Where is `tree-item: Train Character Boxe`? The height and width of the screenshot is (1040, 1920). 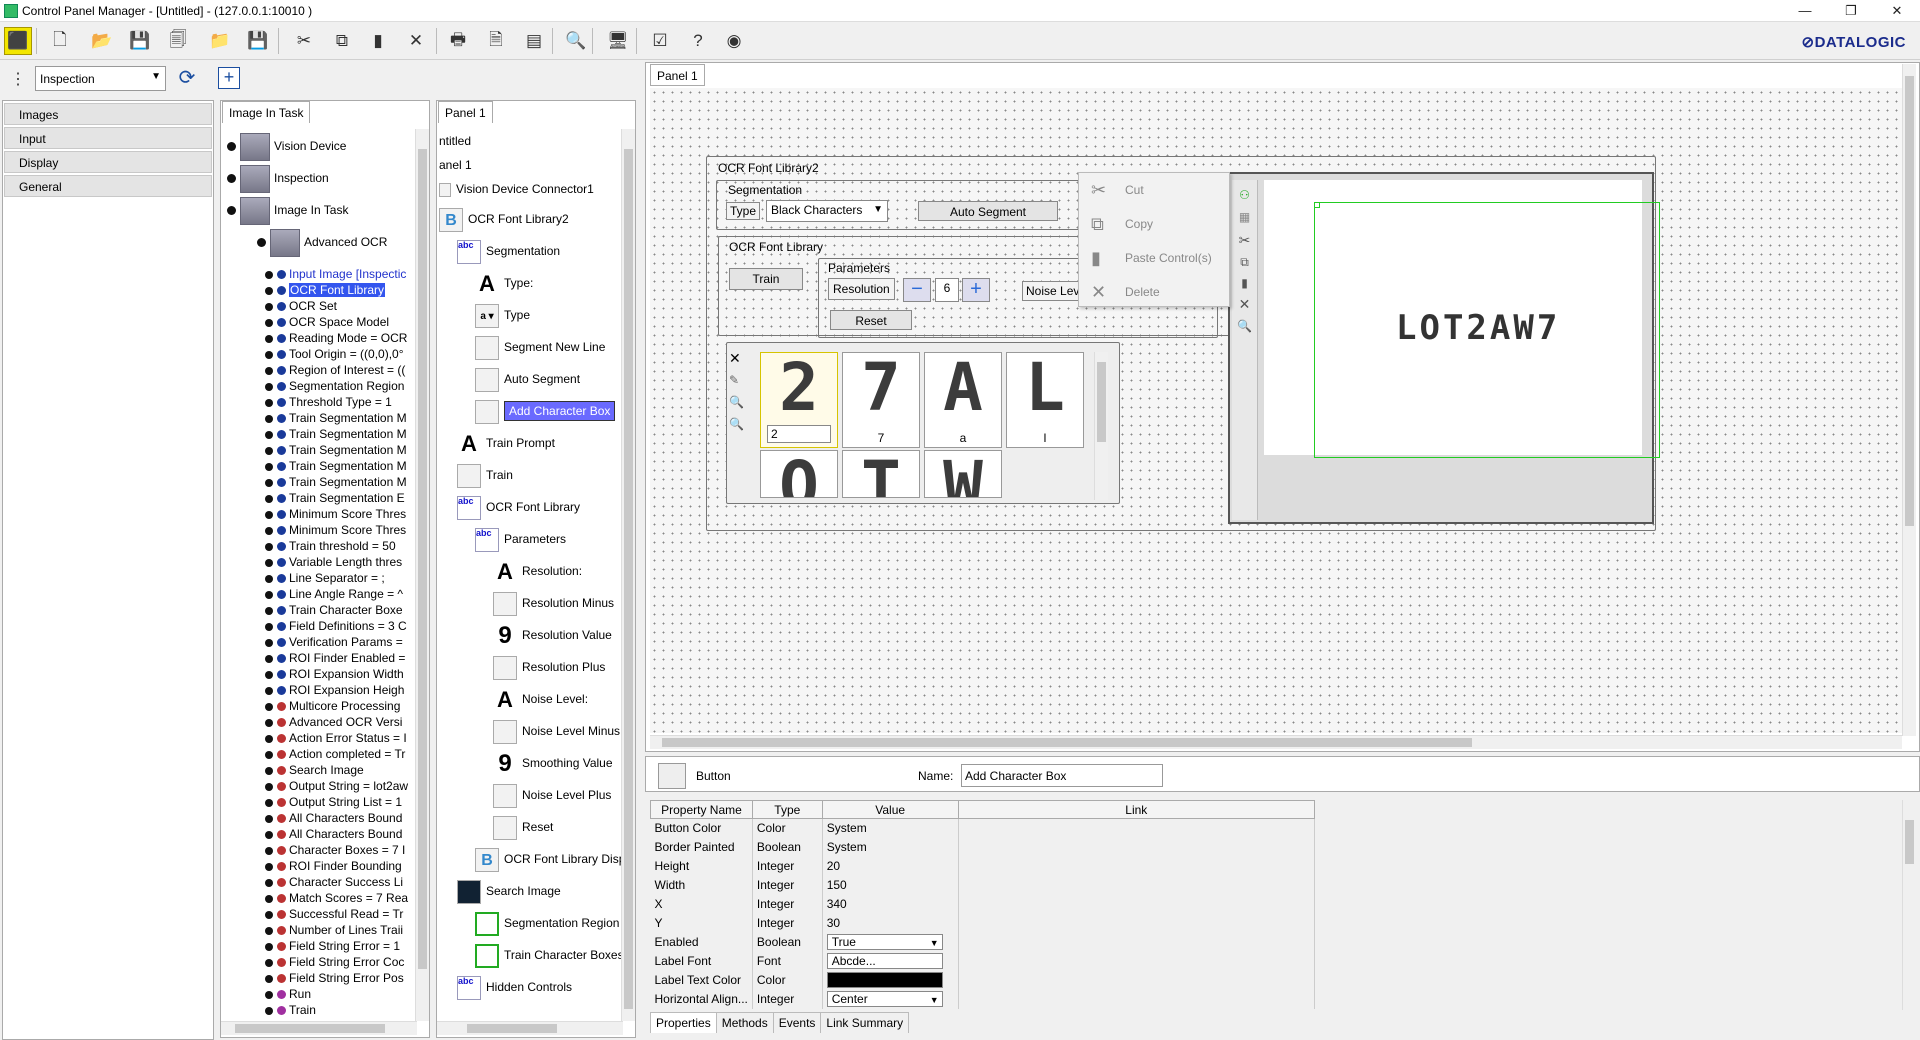 tree-item: Train Character Boxe is located at coordinates (334, 610).